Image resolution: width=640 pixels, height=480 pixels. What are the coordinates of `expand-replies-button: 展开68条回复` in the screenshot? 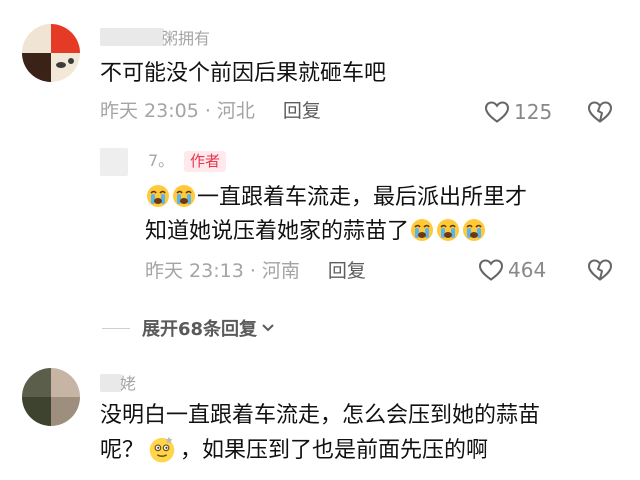 It's located at (189, 328).